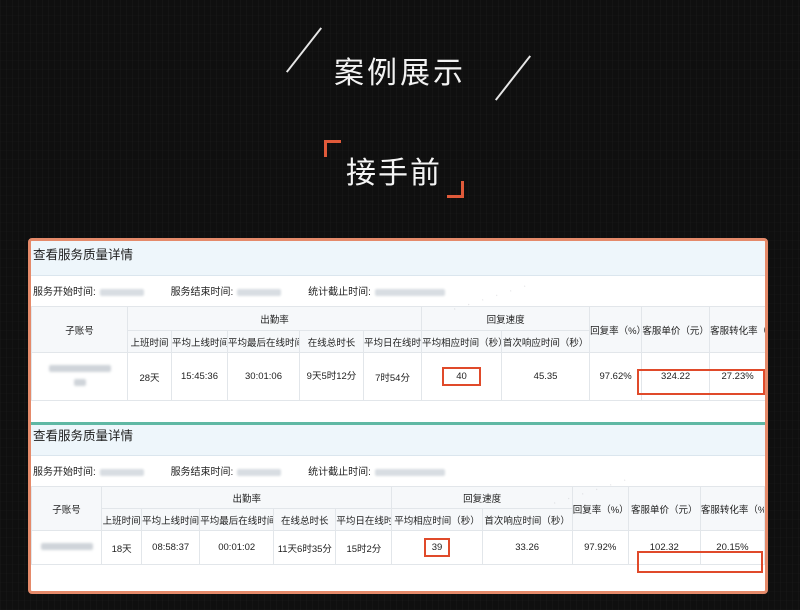  I want to click on highlight-avg-response: 40, so click(461, 376).